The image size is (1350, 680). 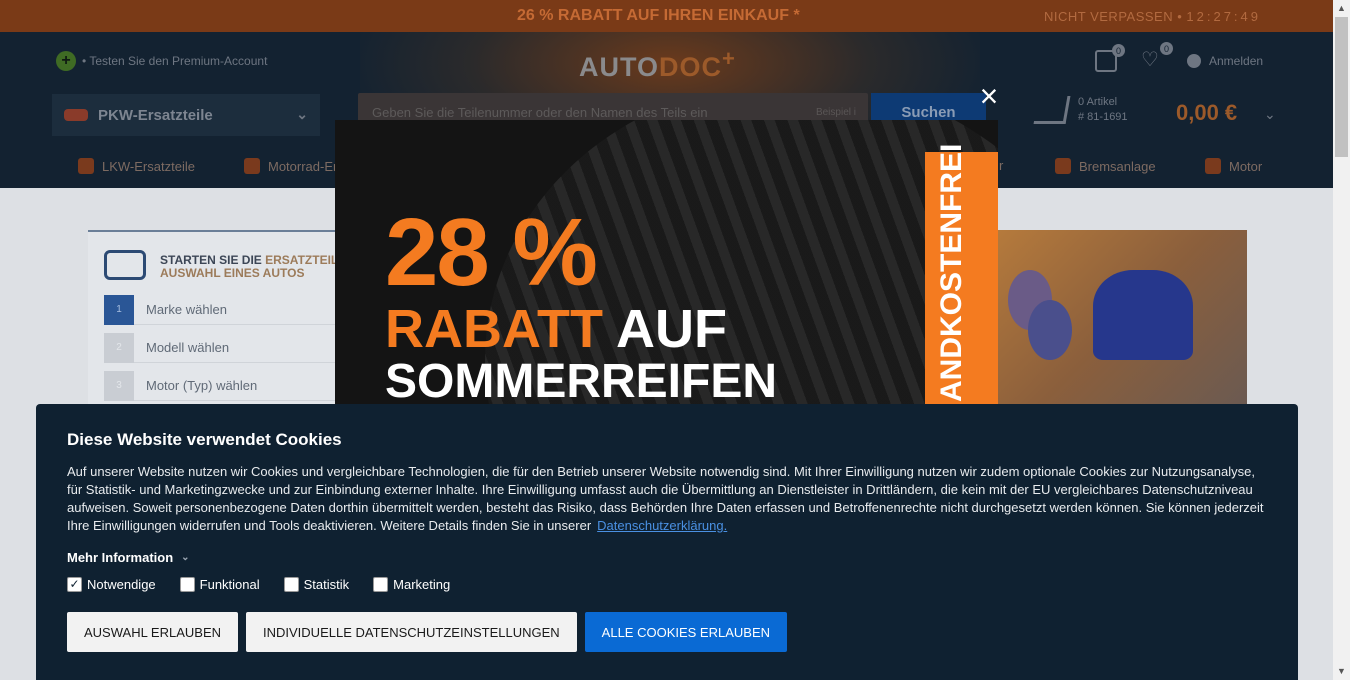 I want to click on panel-title-b: ERSATZTEIL, so click(x=302, y=260).